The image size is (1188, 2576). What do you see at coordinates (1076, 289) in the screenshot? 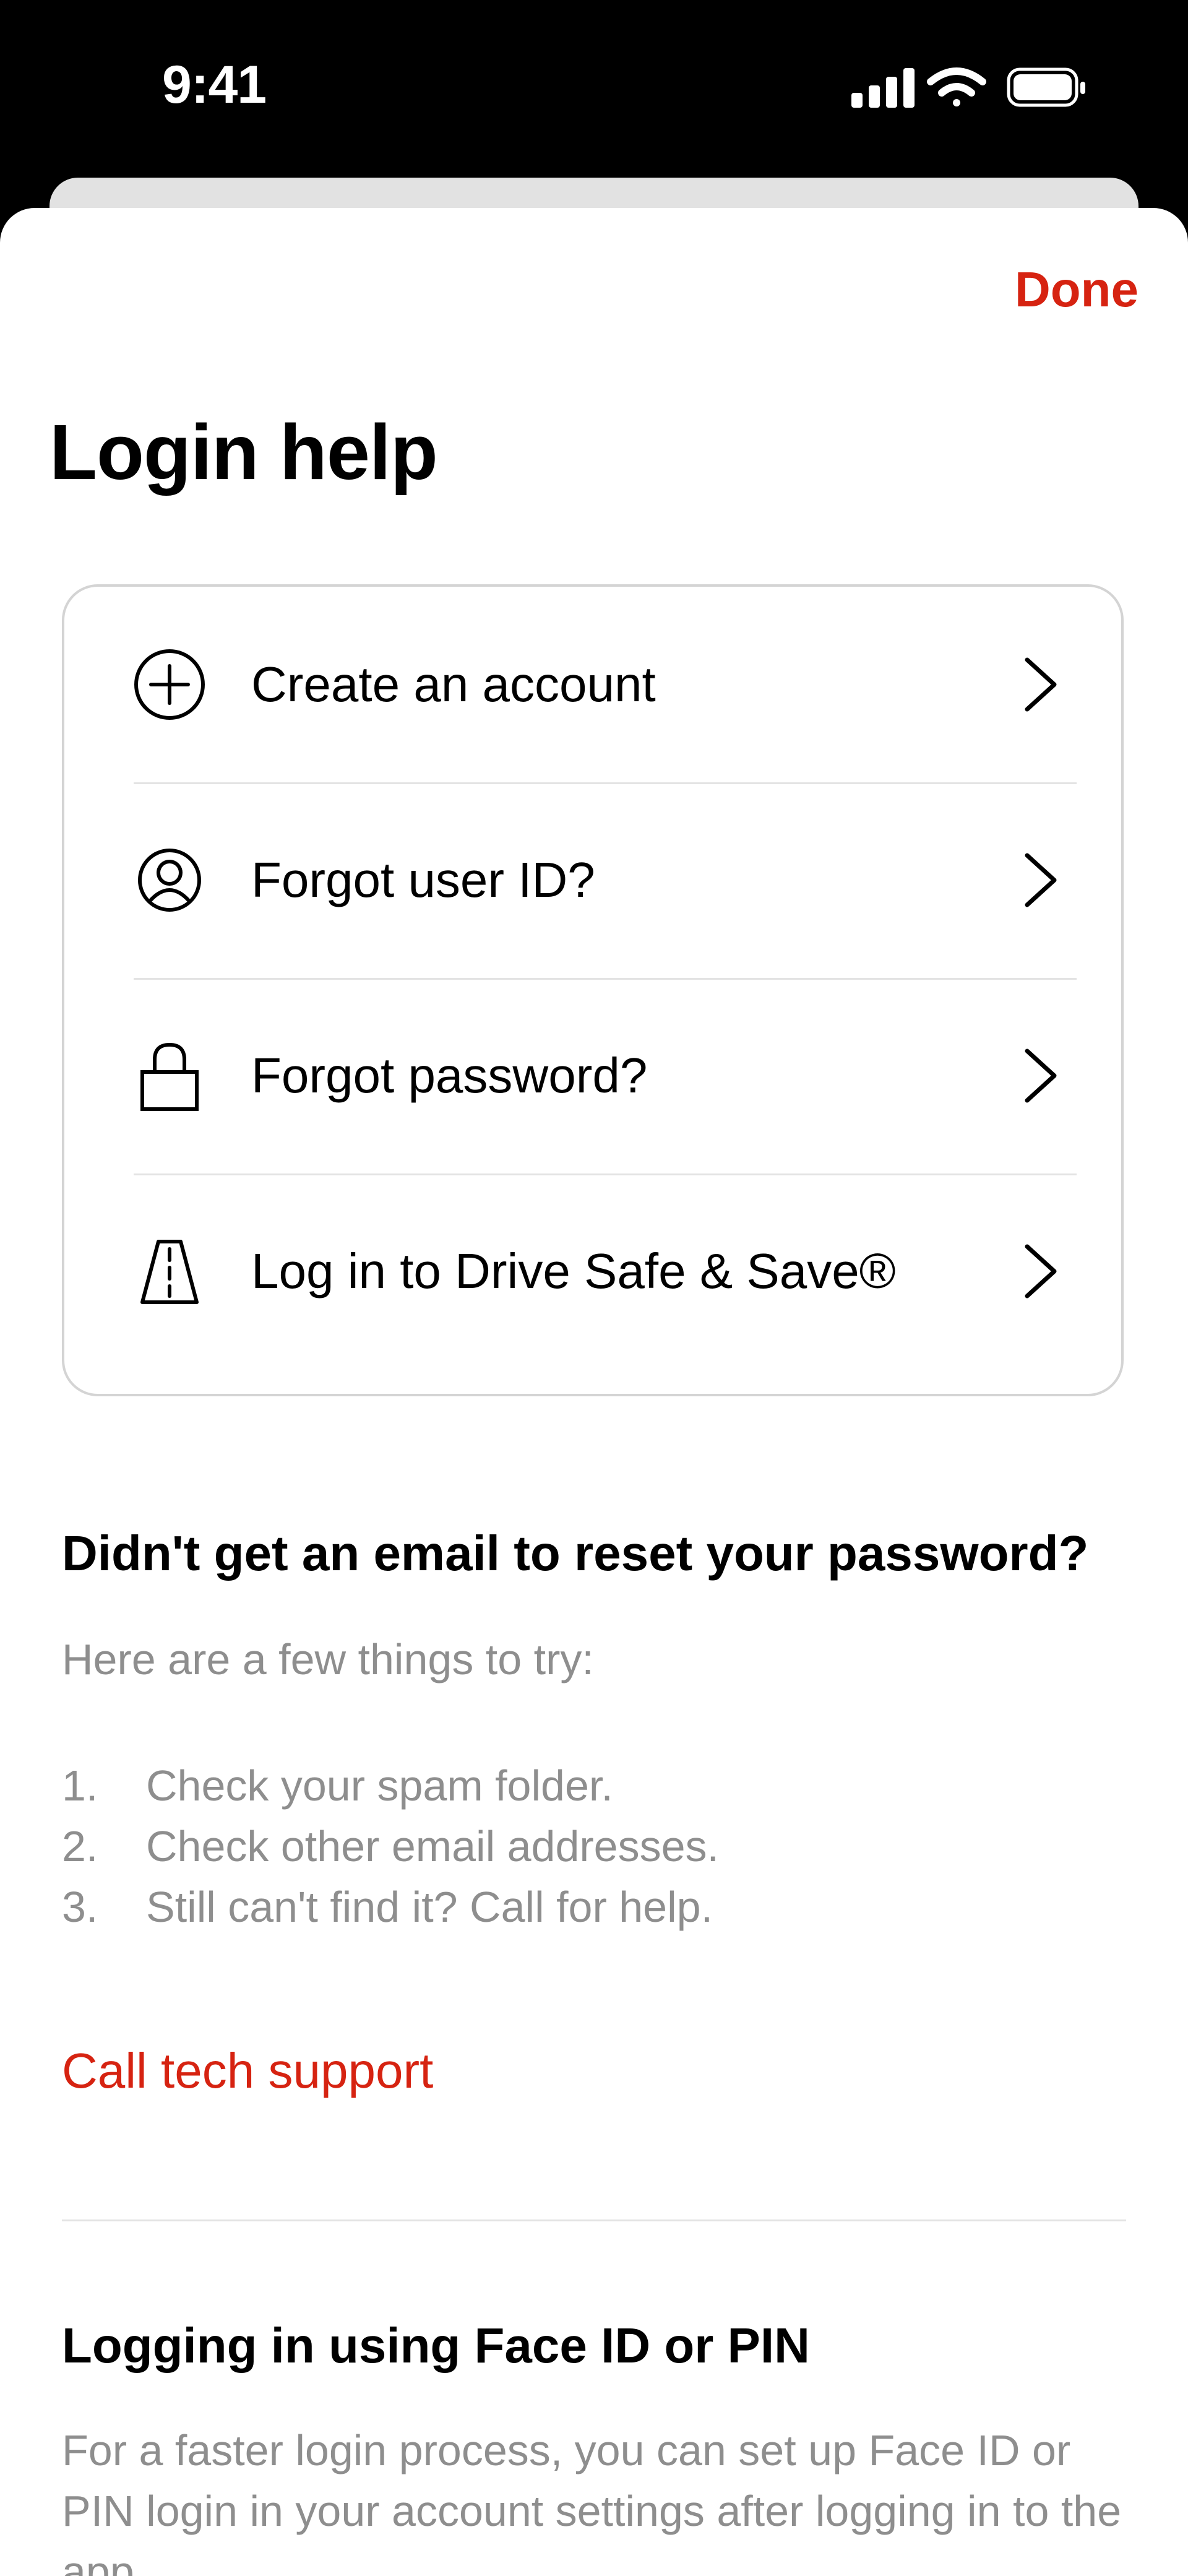
I see `done-button: Done` at bounding box center [1076, 289].